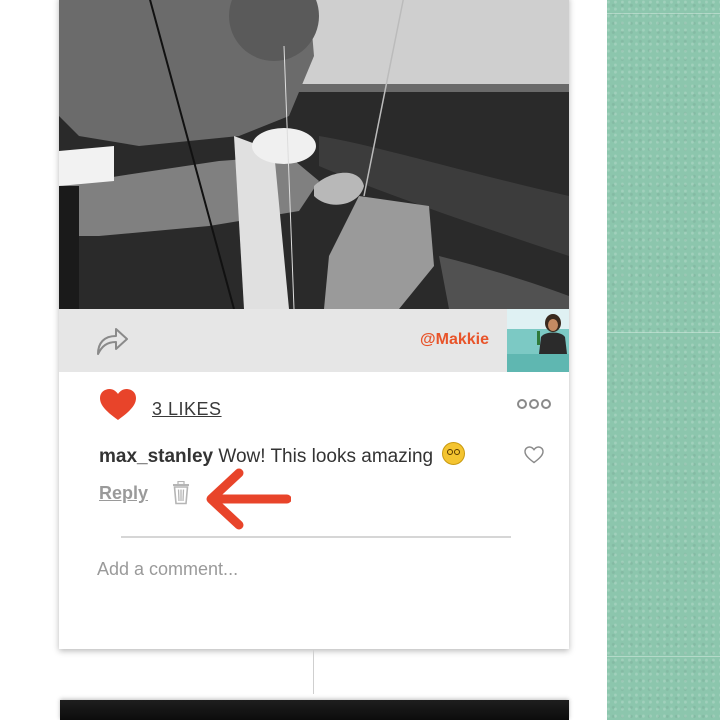 The height and width of the screenshot is (720, 720). I want to click on user-avatar, so click(538, 340).